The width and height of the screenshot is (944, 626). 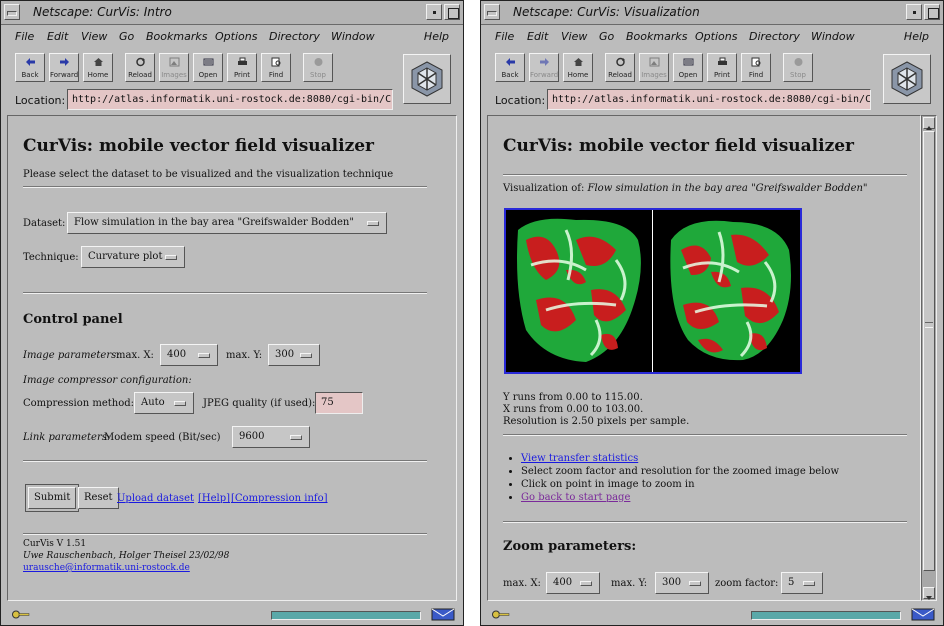 I want to click on zoom-maxx-select: 400, so click(x=573, y=583).